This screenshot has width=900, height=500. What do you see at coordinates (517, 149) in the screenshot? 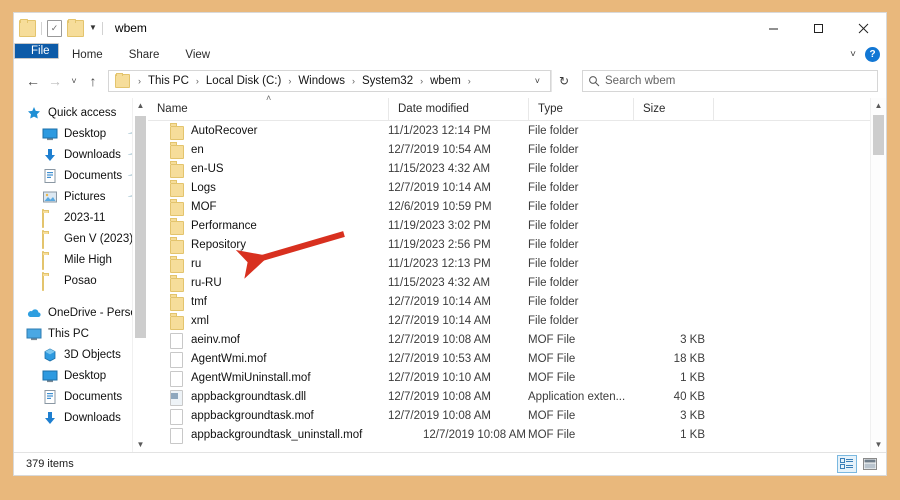
I see `table-row: en 12/7/2019 10:54 AM File folder` at bounding box center [517, 149].